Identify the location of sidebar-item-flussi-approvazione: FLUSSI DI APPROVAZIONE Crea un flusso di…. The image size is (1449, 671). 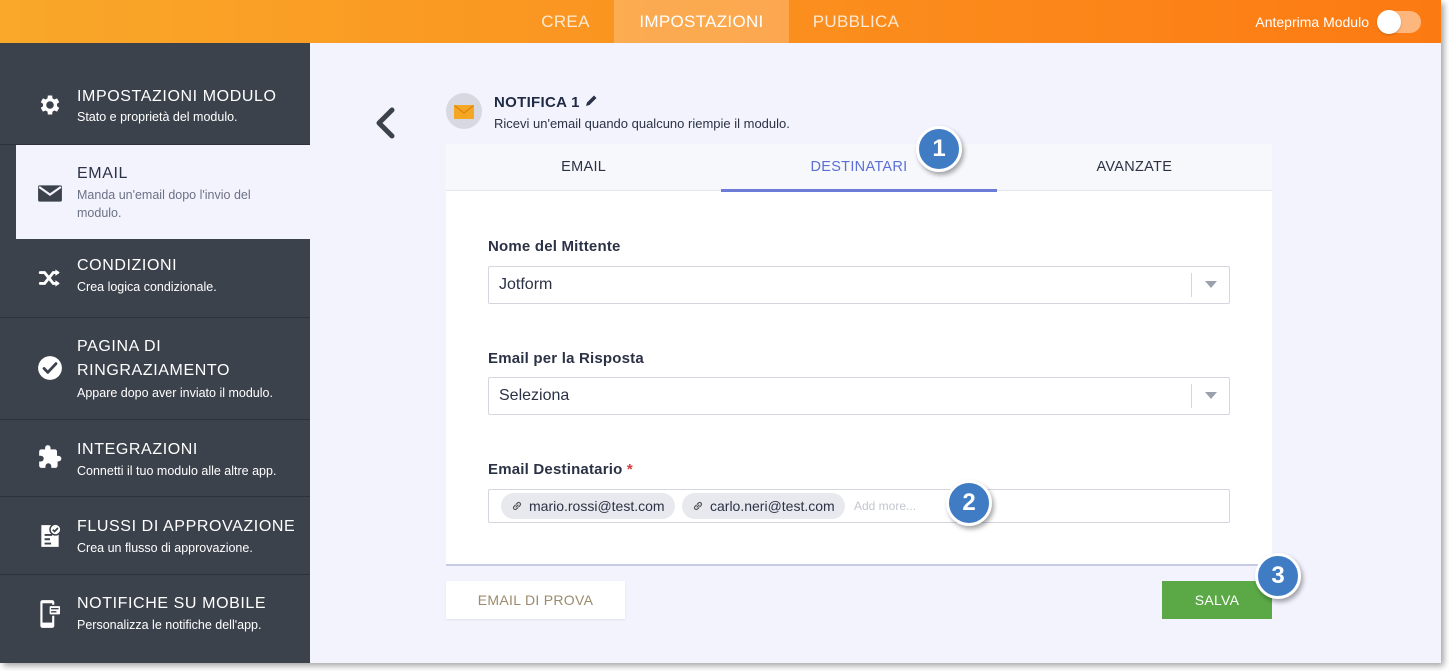
(155, 536).